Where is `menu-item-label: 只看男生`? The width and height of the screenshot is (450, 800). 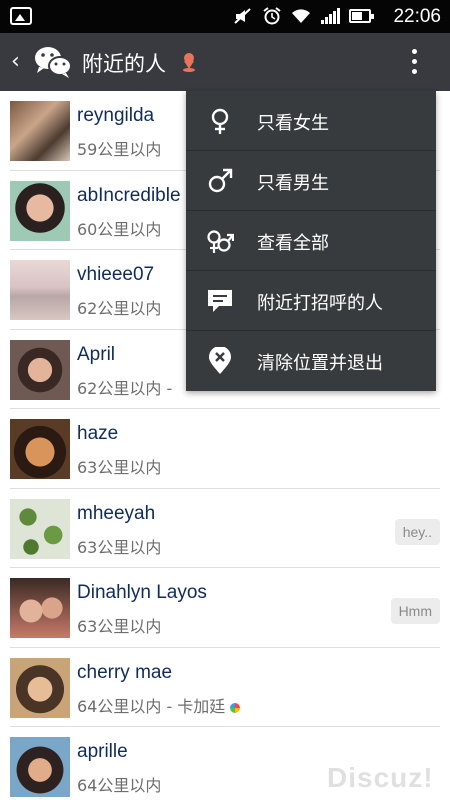
menu-item-label: 只看男生 is located at coordinates (293, 183).